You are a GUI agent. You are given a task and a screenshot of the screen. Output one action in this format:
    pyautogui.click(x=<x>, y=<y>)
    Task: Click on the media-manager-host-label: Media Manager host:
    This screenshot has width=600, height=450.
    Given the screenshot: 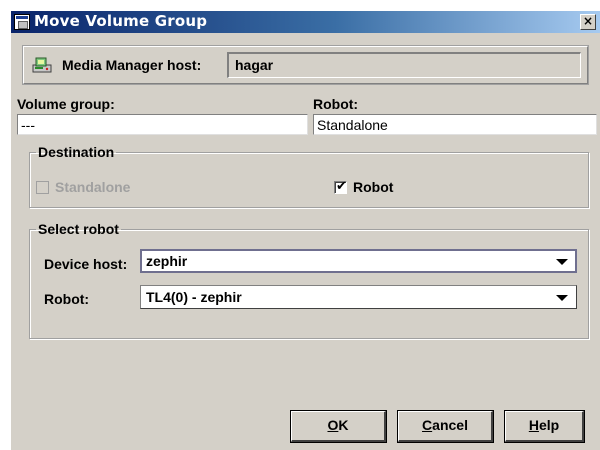 What is the action you would take?
    pyautogui.click(x=132, y=65)
    